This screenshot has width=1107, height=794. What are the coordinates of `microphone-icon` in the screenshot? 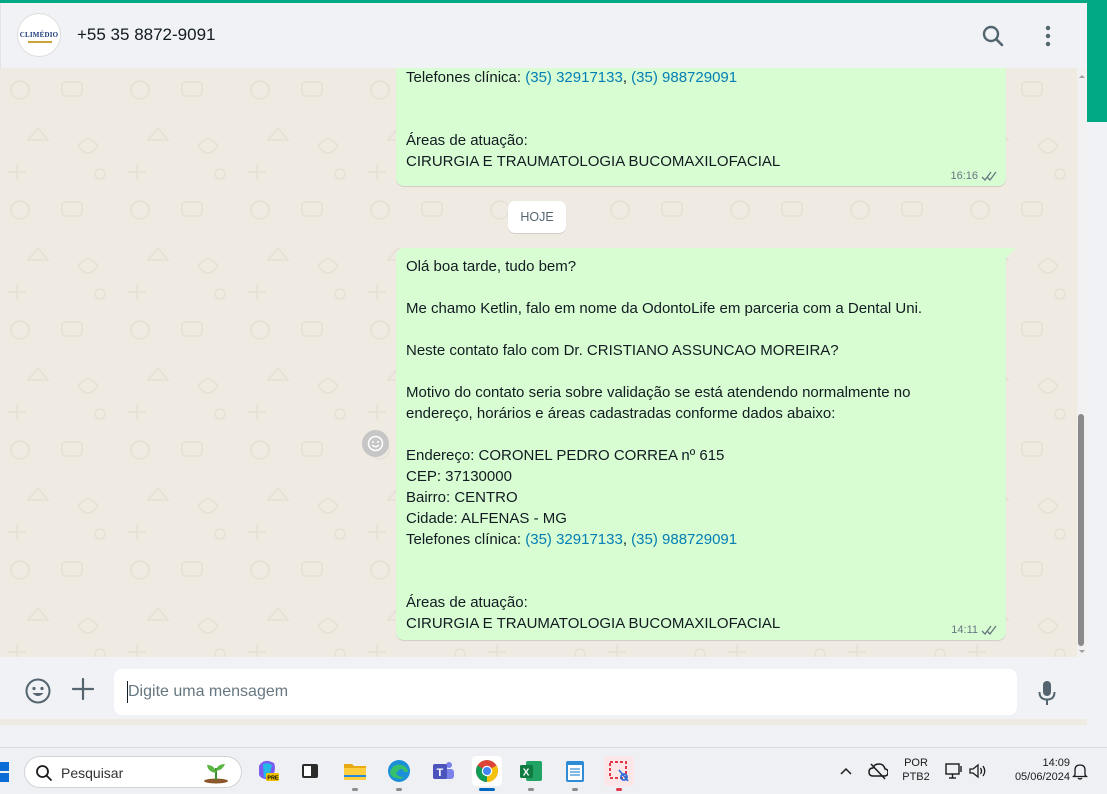 It's located at (1047, 693).